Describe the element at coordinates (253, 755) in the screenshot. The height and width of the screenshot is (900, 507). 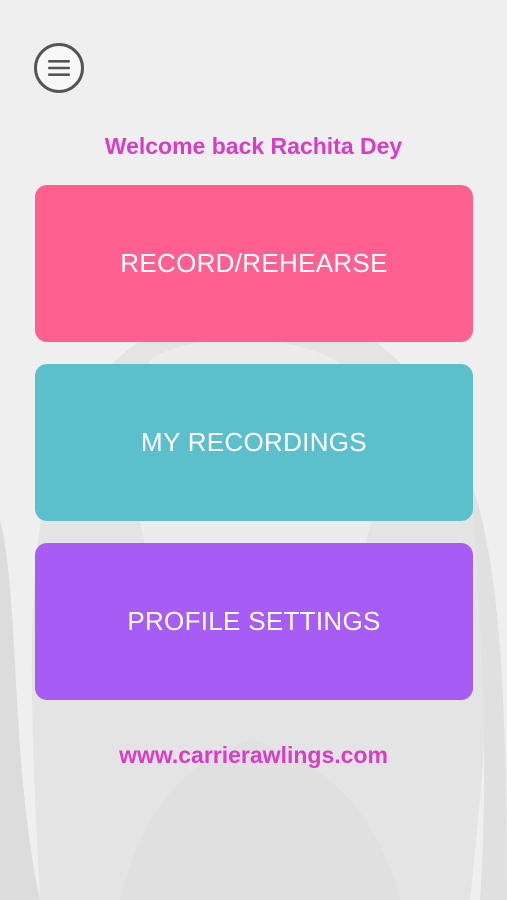
I see `website-link: www.carrierawlings.com` at that location.